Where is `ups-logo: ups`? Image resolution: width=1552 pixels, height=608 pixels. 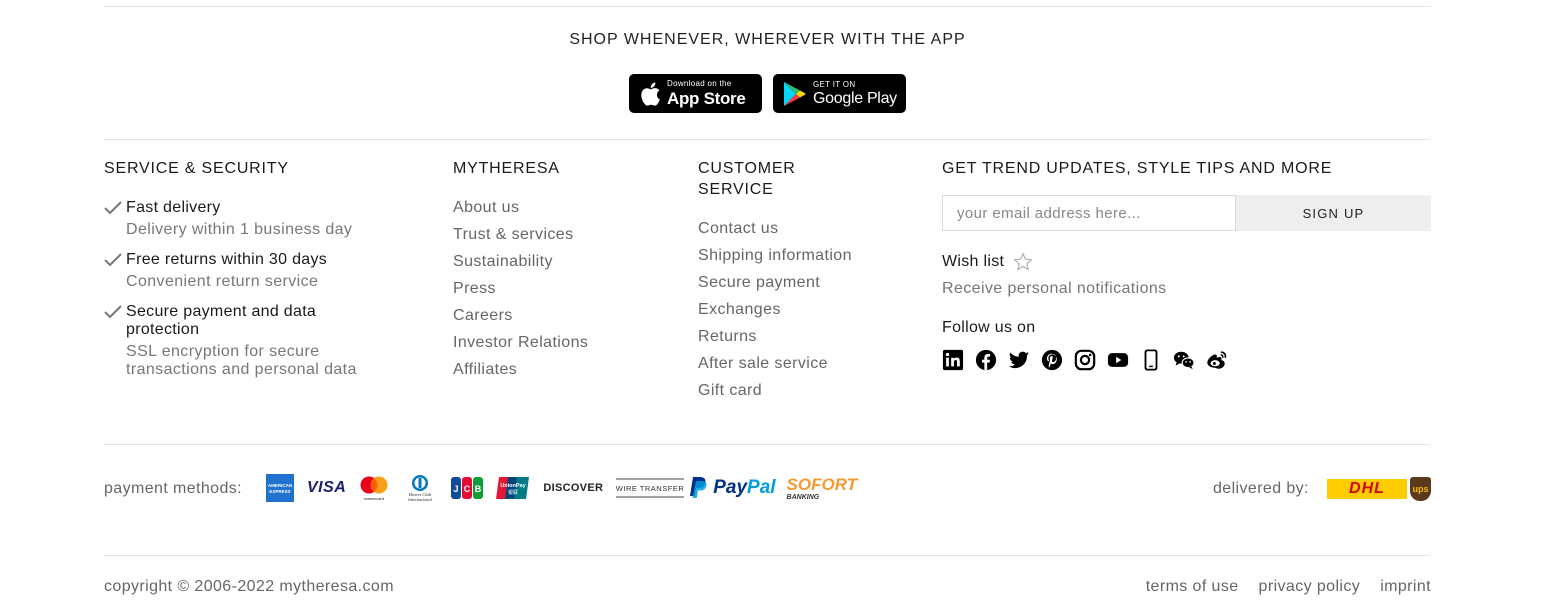 ups-logo: ups is located at coordinates (1420, 489).